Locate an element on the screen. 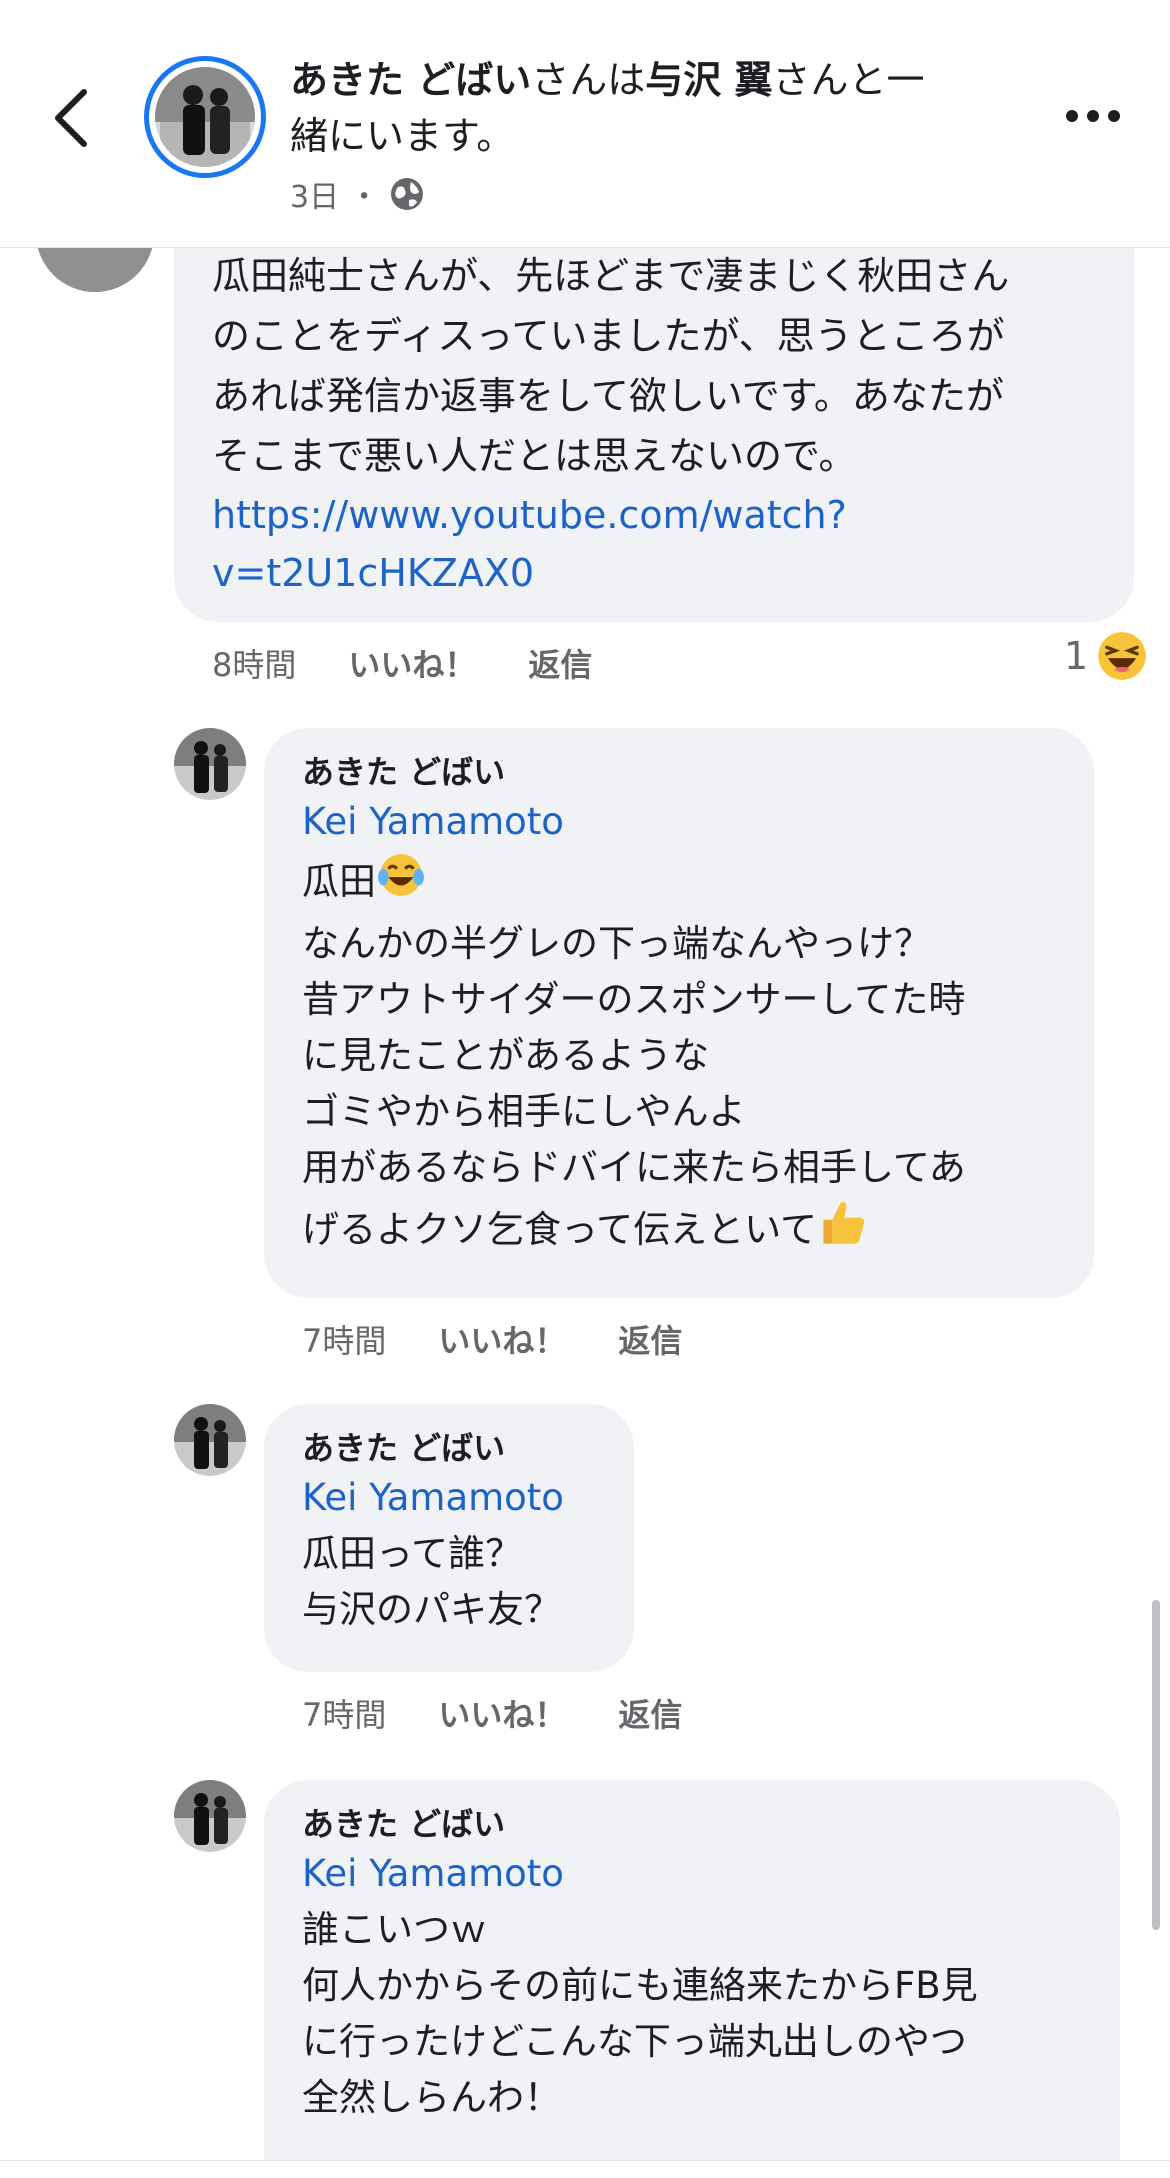 This screenshot has width=1170, height=2178. youtube-link: https://www.youtube.com/watch? is located at coordinates (673, 515).